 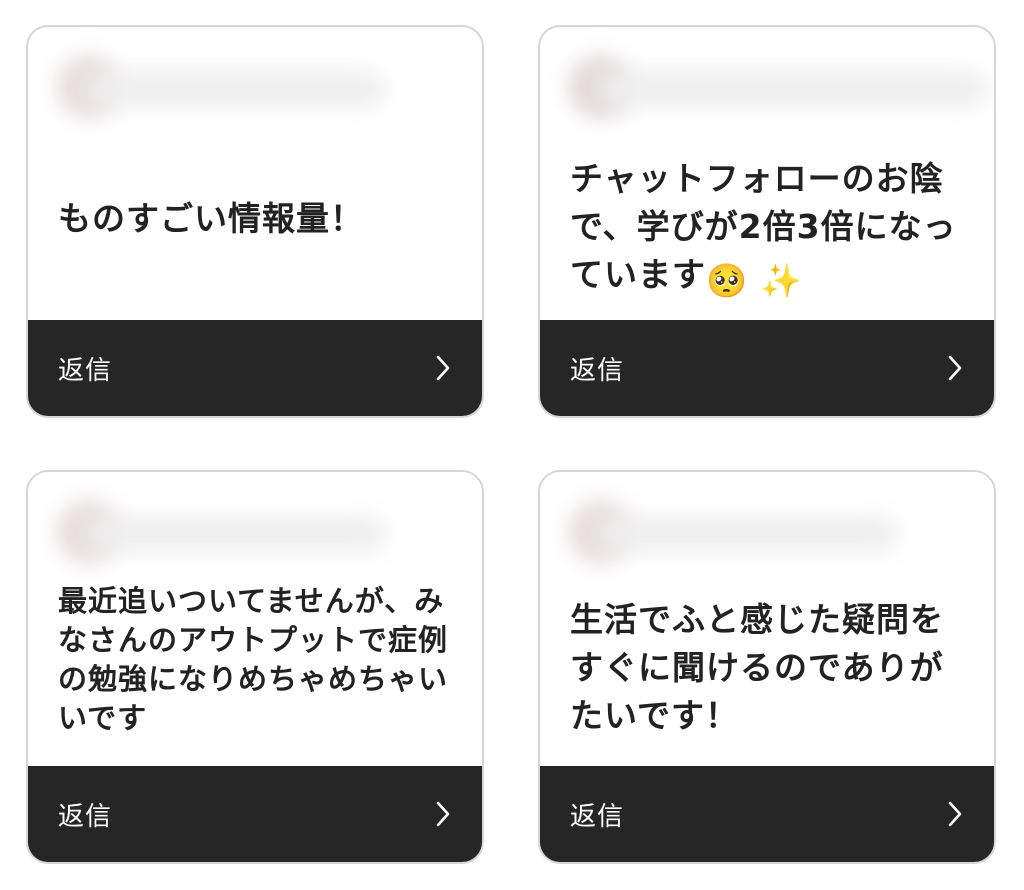 What do you see at coordinates (255, 173) in the screenshot?
I see `comment-body: ものすごい情報量！` at bounding box center [255, 173].